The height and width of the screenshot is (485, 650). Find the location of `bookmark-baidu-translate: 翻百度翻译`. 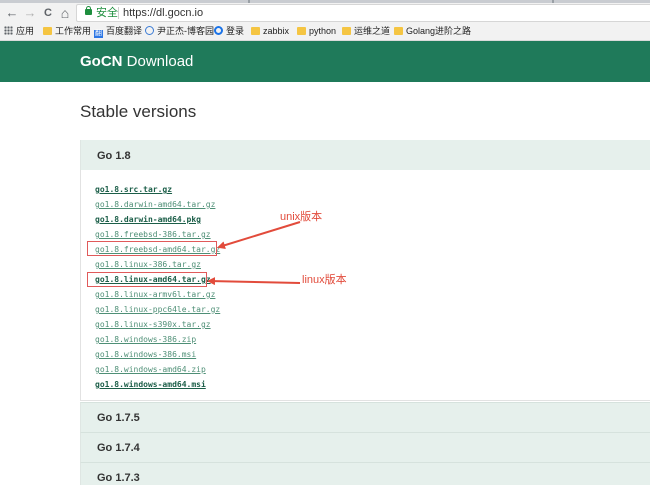

bookmark-baidu-translate: 翻百度翻译 is located at coordinates (118, 31).